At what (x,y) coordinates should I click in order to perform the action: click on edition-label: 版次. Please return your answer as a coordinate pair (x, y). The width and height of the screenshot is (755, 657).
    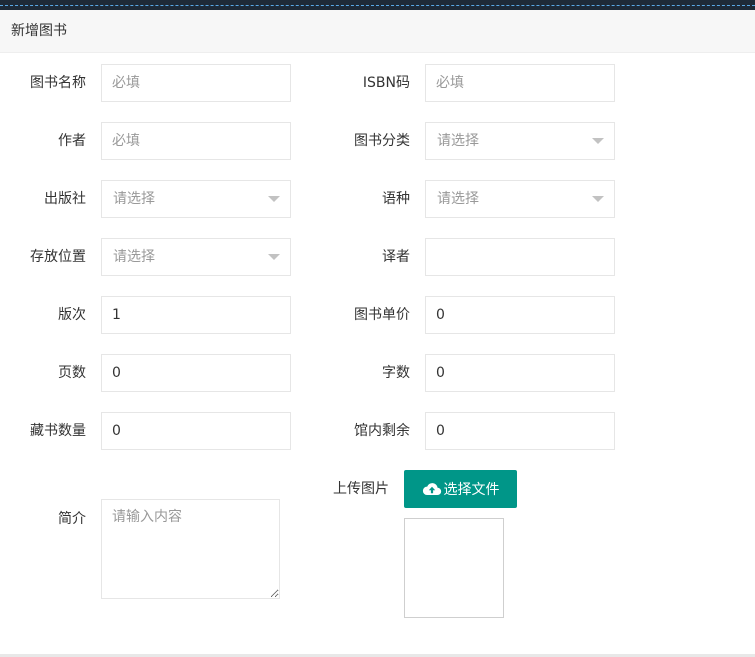
    Looking at the image, I should click on (72, 315).